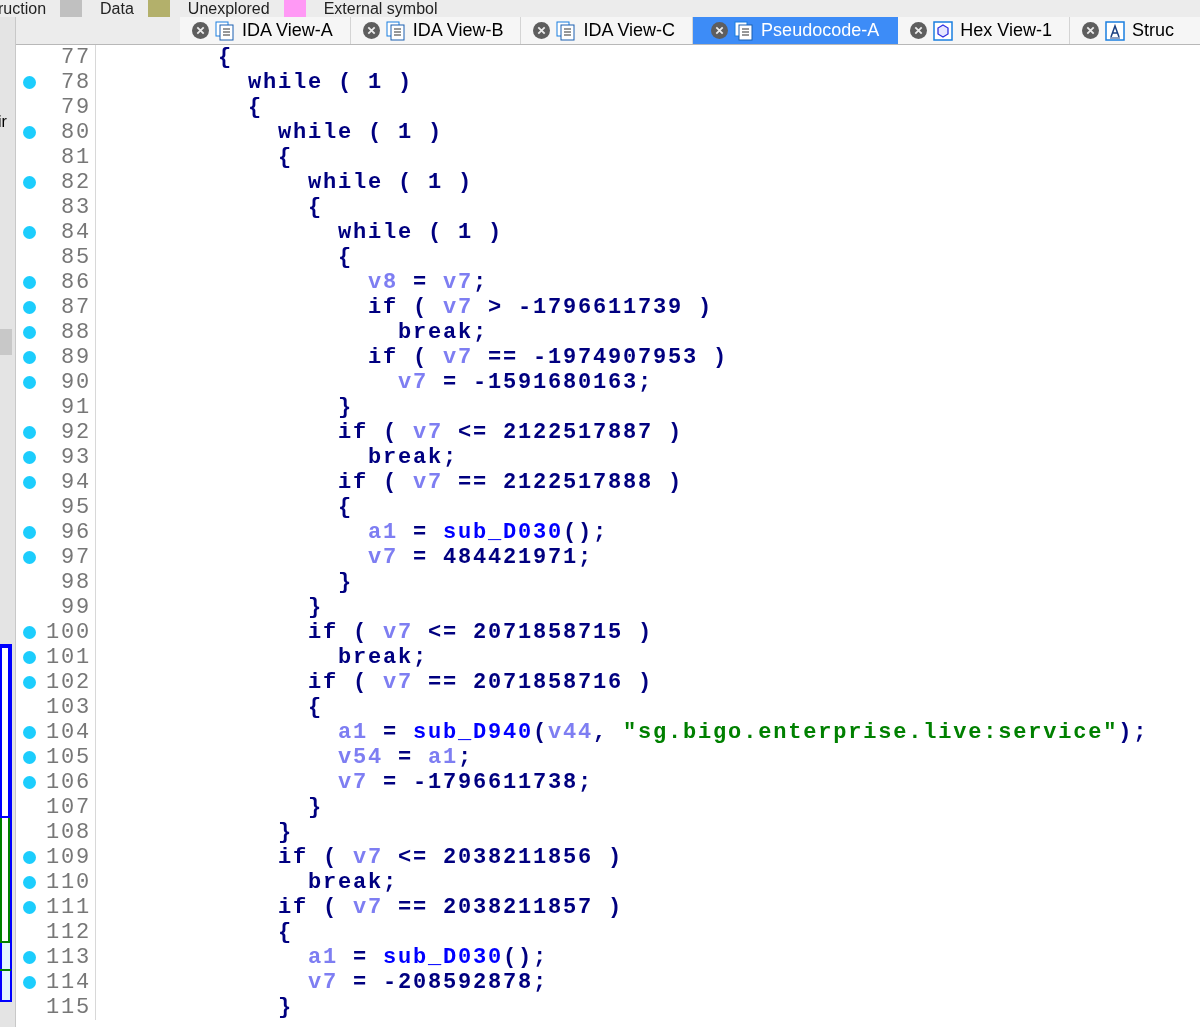  Describe the element at coordinates (526, 382) in the screenshot. I see `code-line: v7 = -1591680163;` at that location.